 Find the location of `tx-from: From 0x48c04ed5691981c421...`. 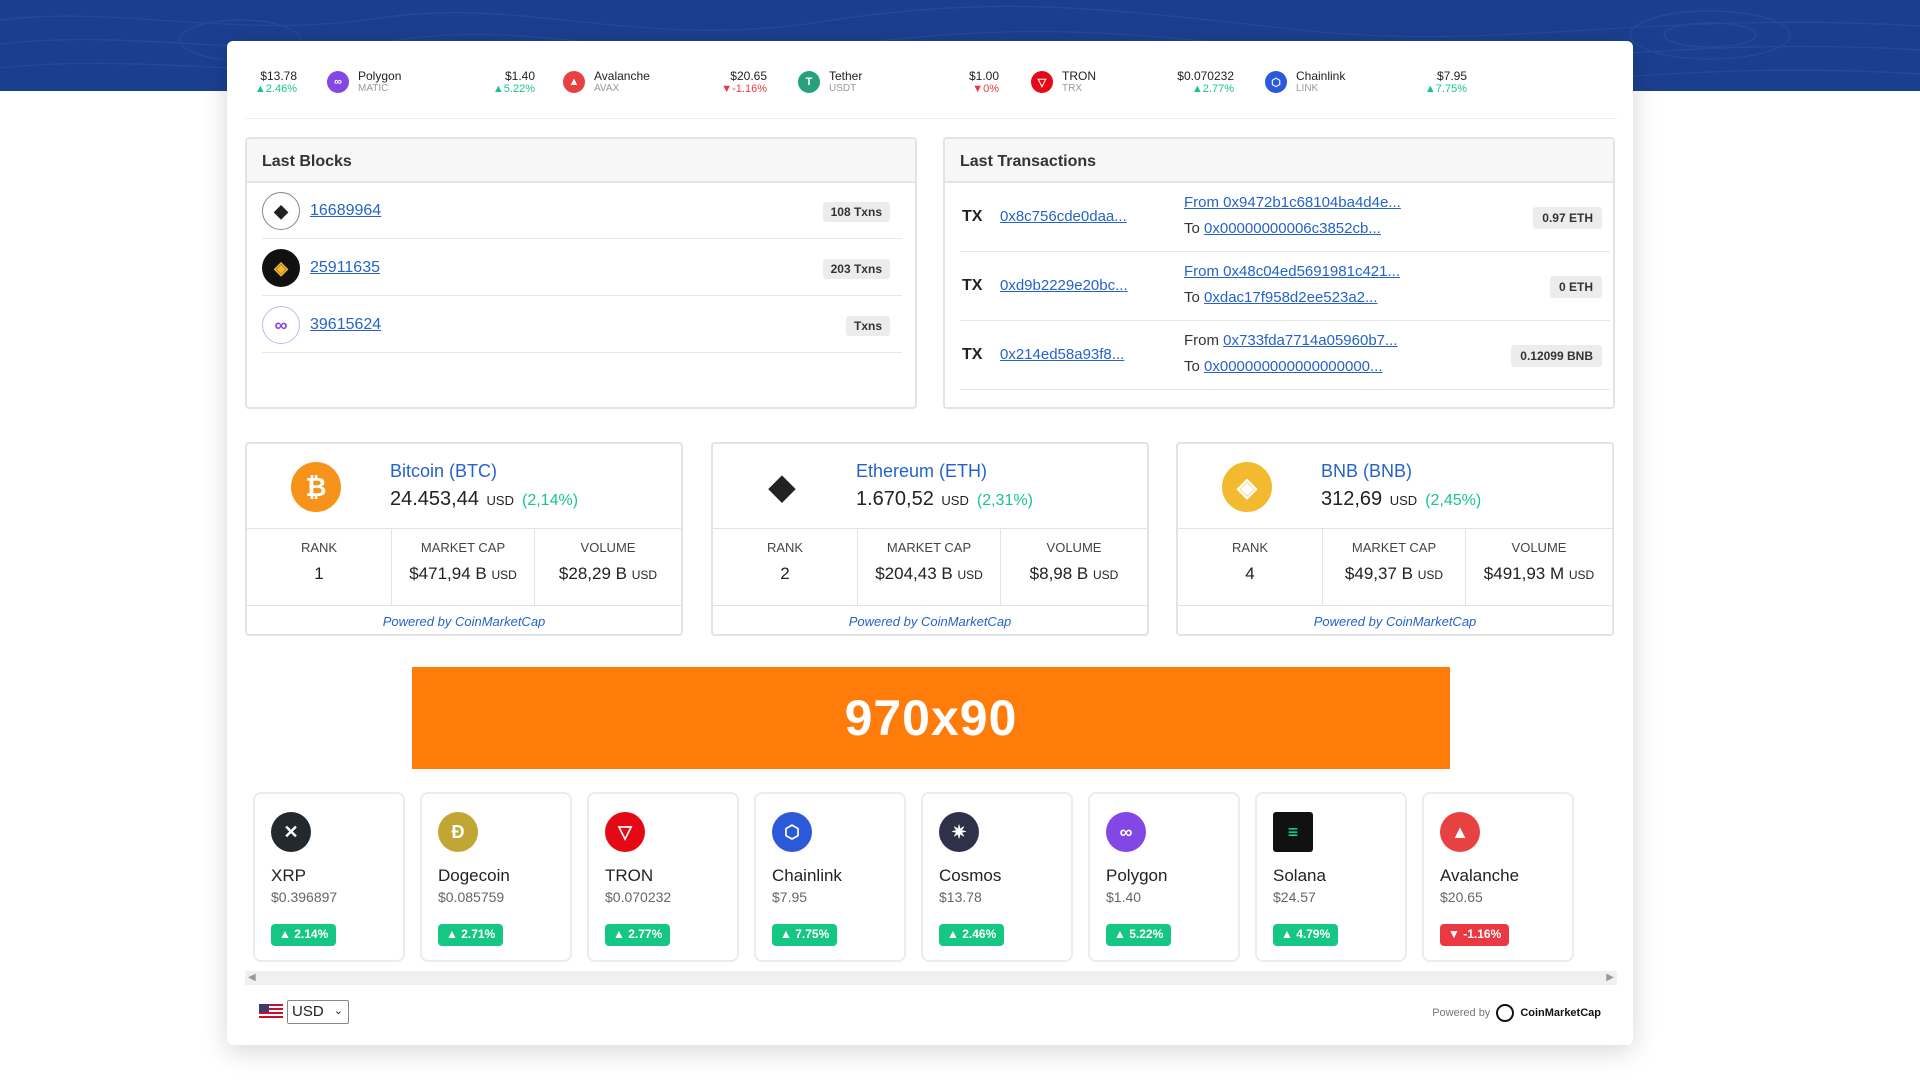

tx-from: From 0x48c04ed5691981c421... is located at coordinates (1292, 271).